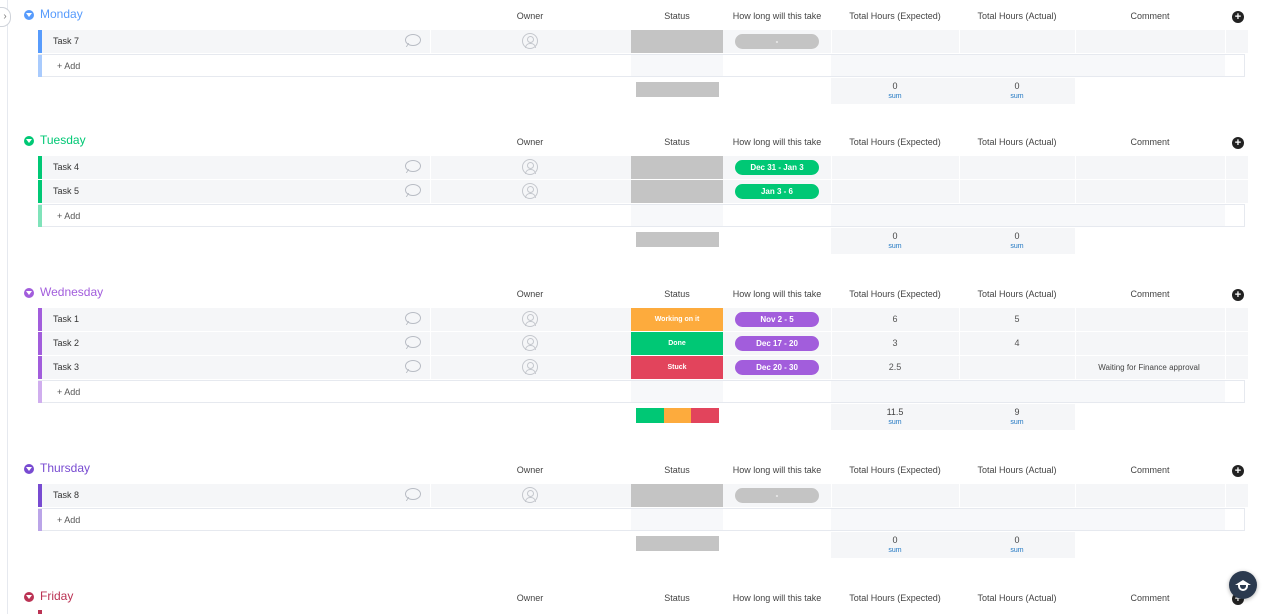 Image resolution: width=1268 pixels, height=614 pixels. I want to click on timeline-pill: Dec 20 - 30, so click(777, 367).